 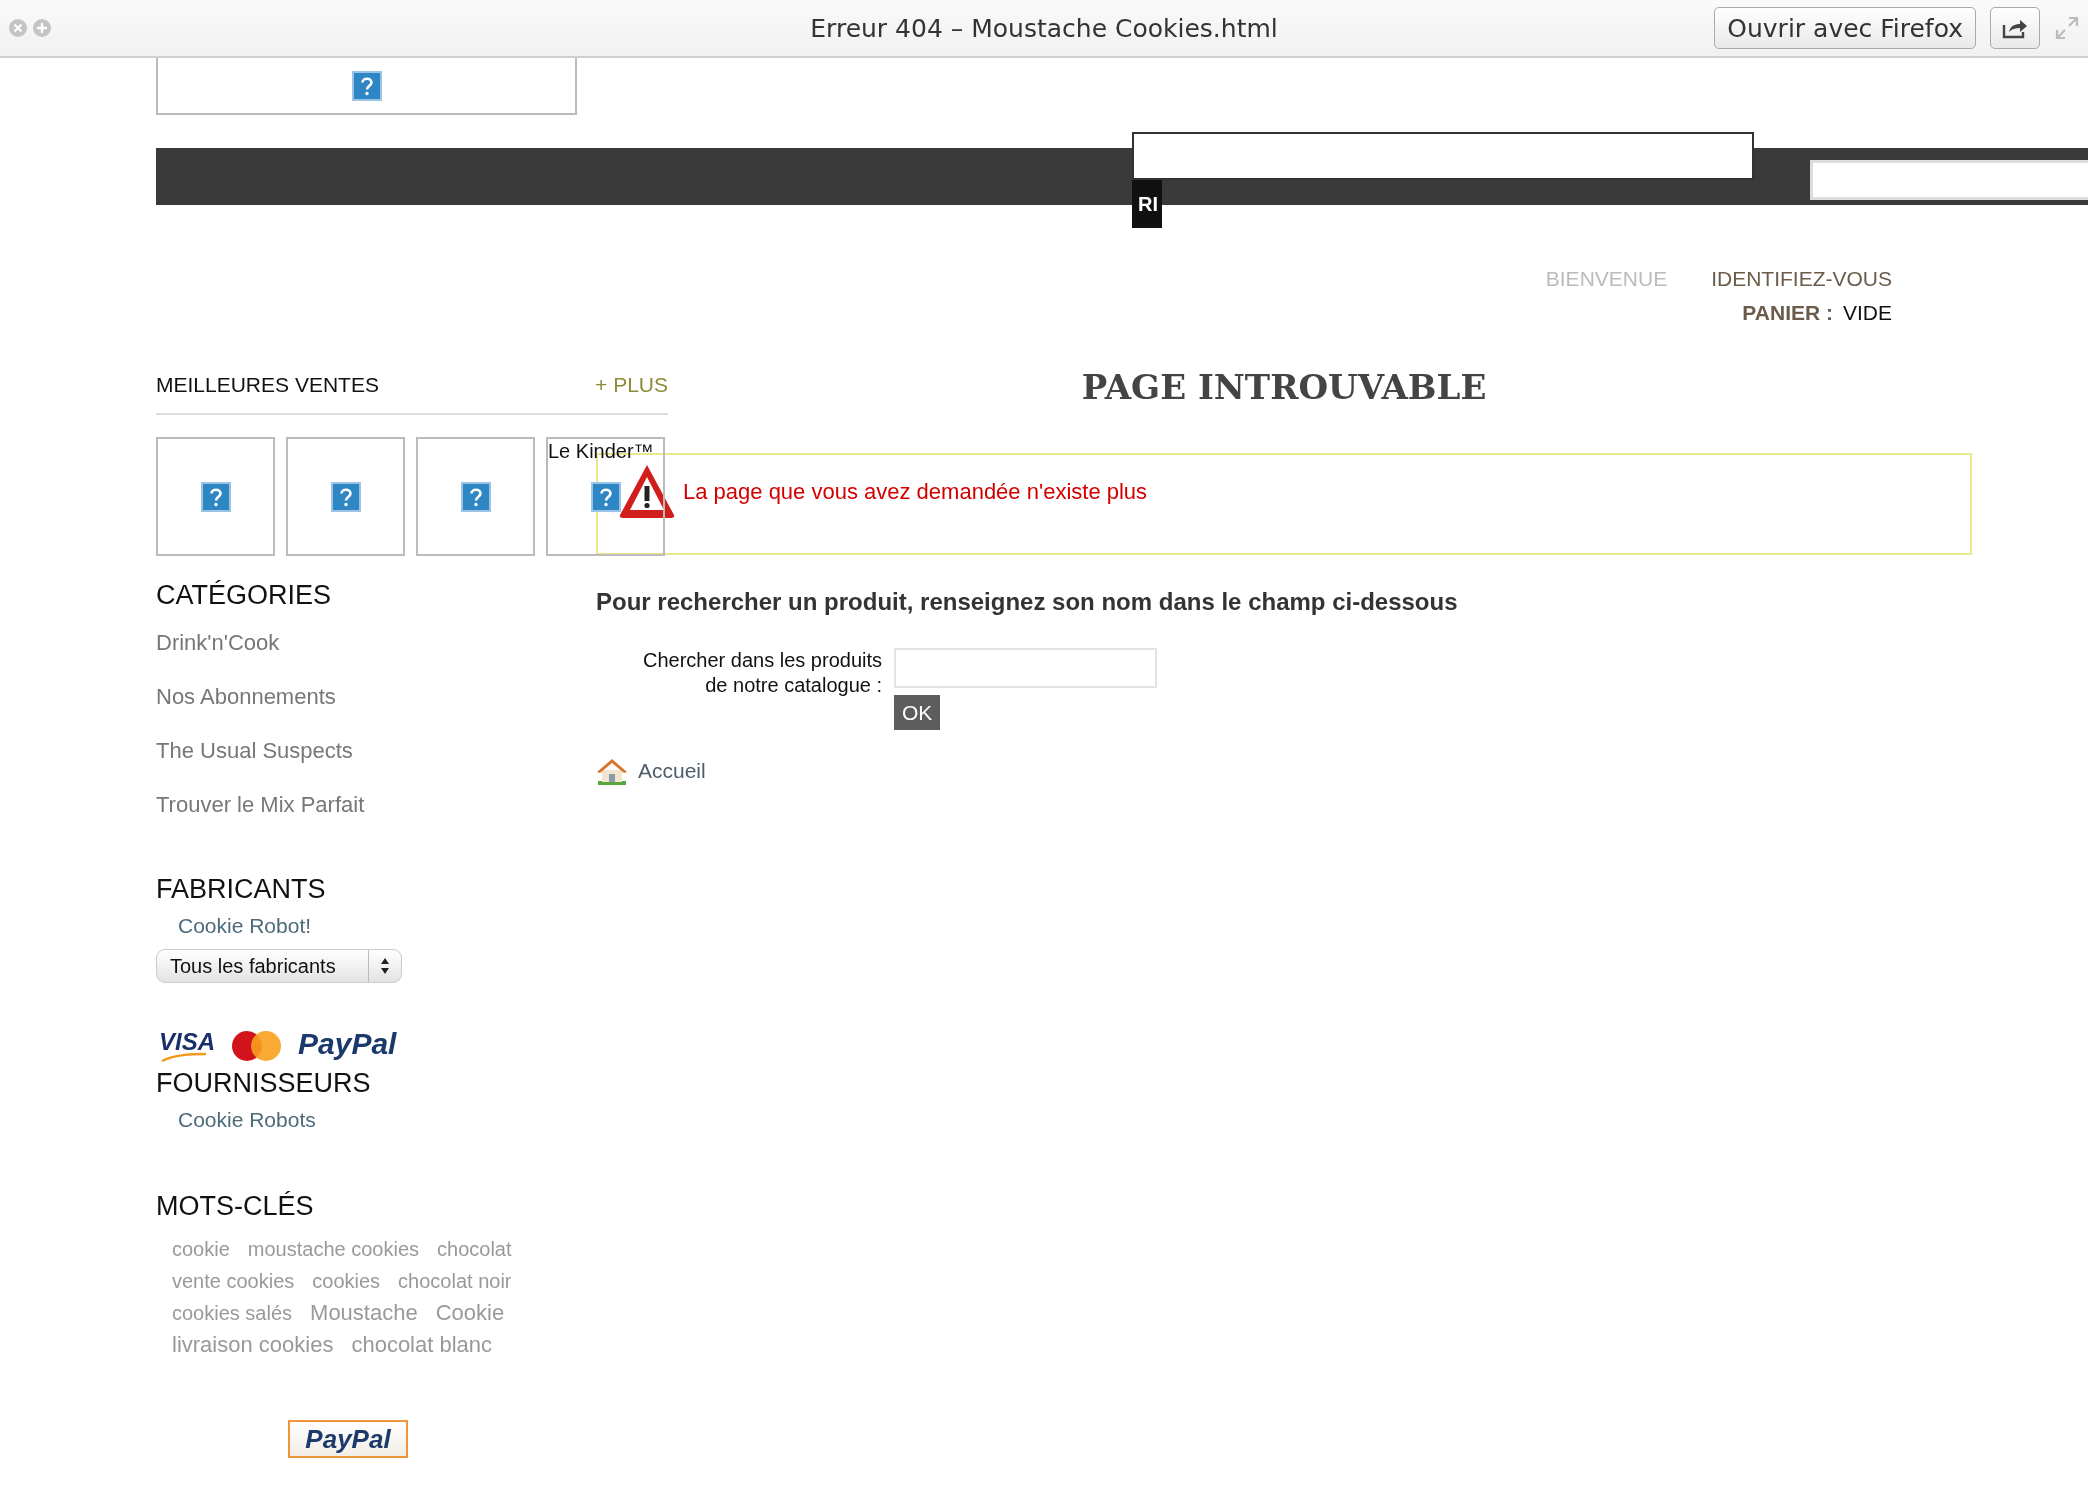 I want to click on open-with-button: Ouvrir avec Firefox, so click(x=1845, y=28).